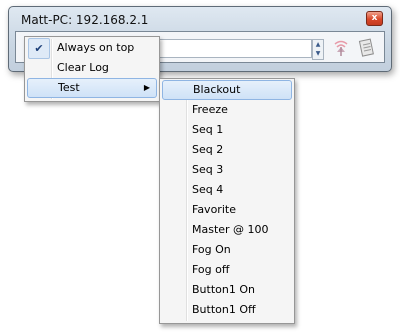 This screenshot has height=333, width=400. Describe the element at coordinates (227, 48) in the screenshot. I see `command-input` at that location.